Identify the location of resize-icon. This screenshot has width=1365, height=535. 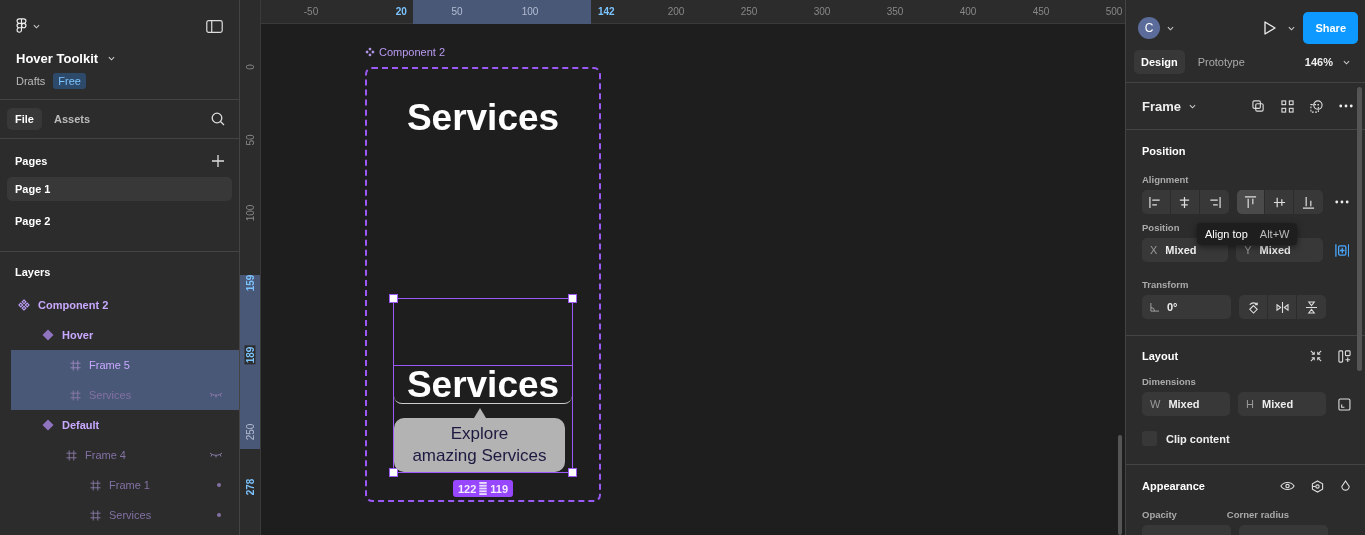
(1344, 404).